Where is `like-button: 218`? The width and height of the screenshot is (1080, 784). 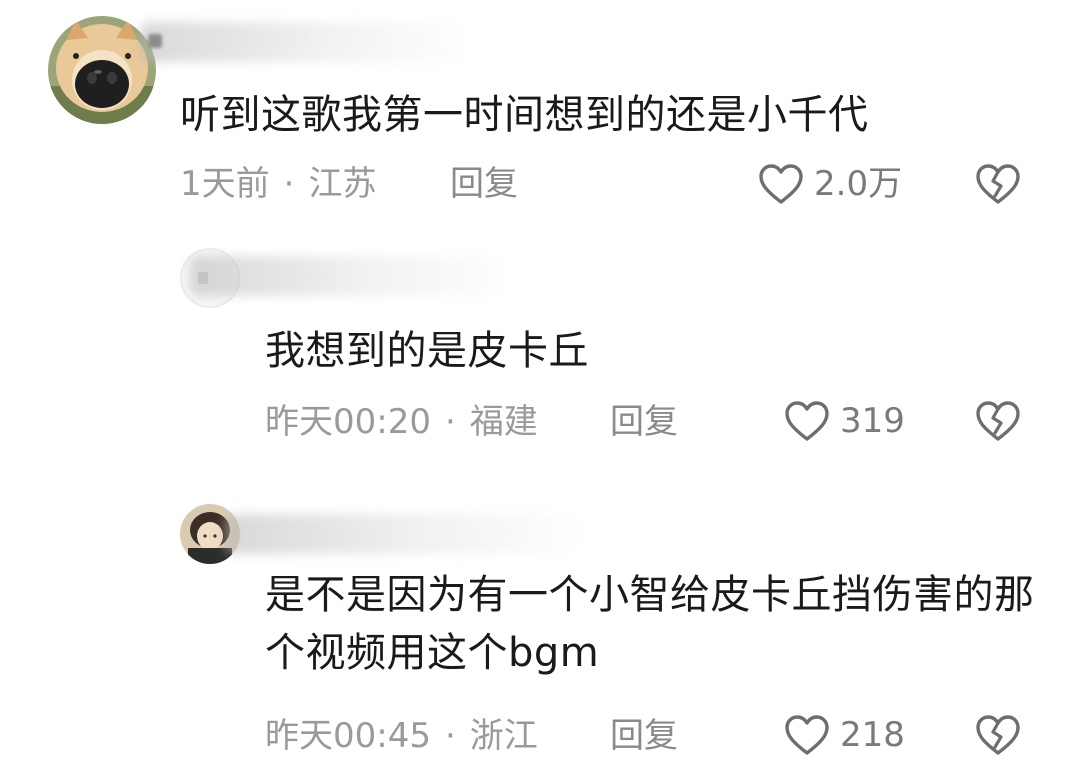 like-button: 218 is located at coordinates (844, 735).